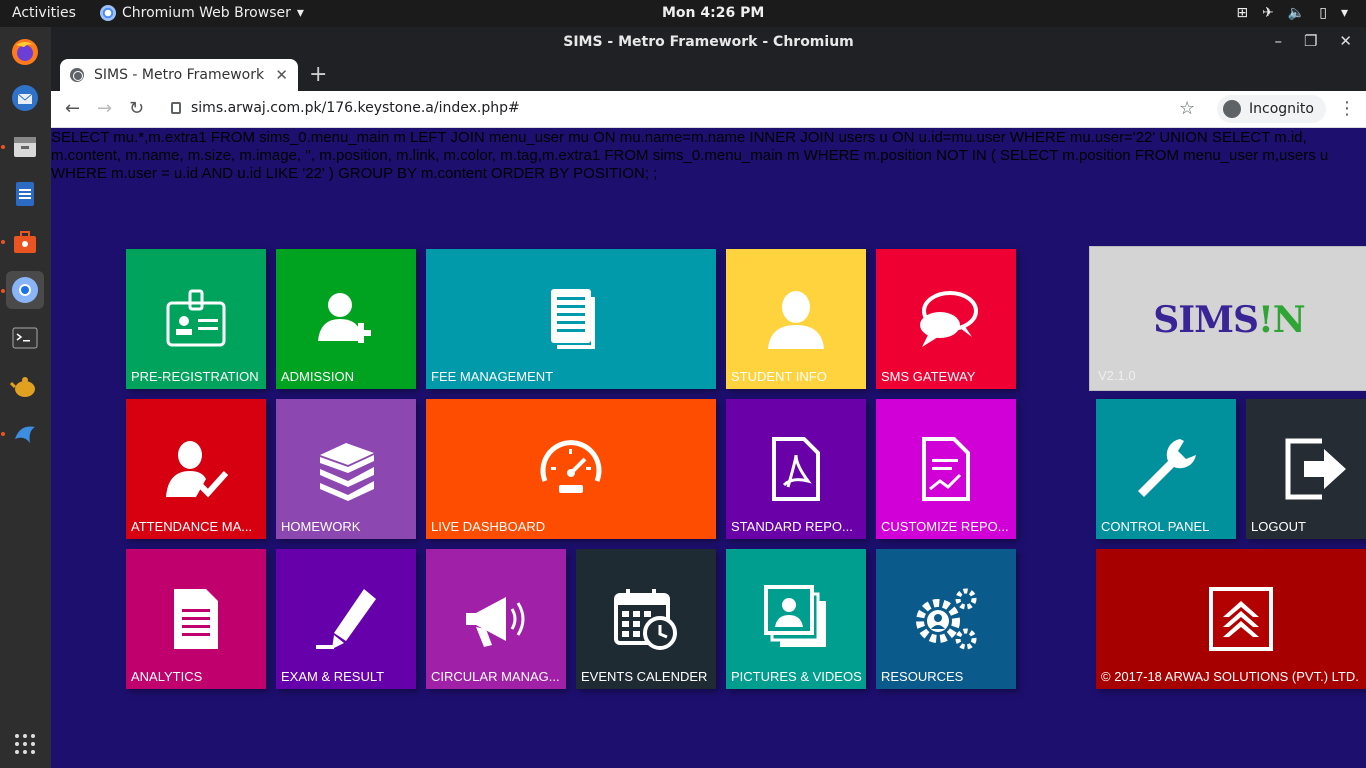 This screenshot has height=768, width=1366. I want to click on tile-events-calendar: EVENTS CALENDER, so click(646, 619).